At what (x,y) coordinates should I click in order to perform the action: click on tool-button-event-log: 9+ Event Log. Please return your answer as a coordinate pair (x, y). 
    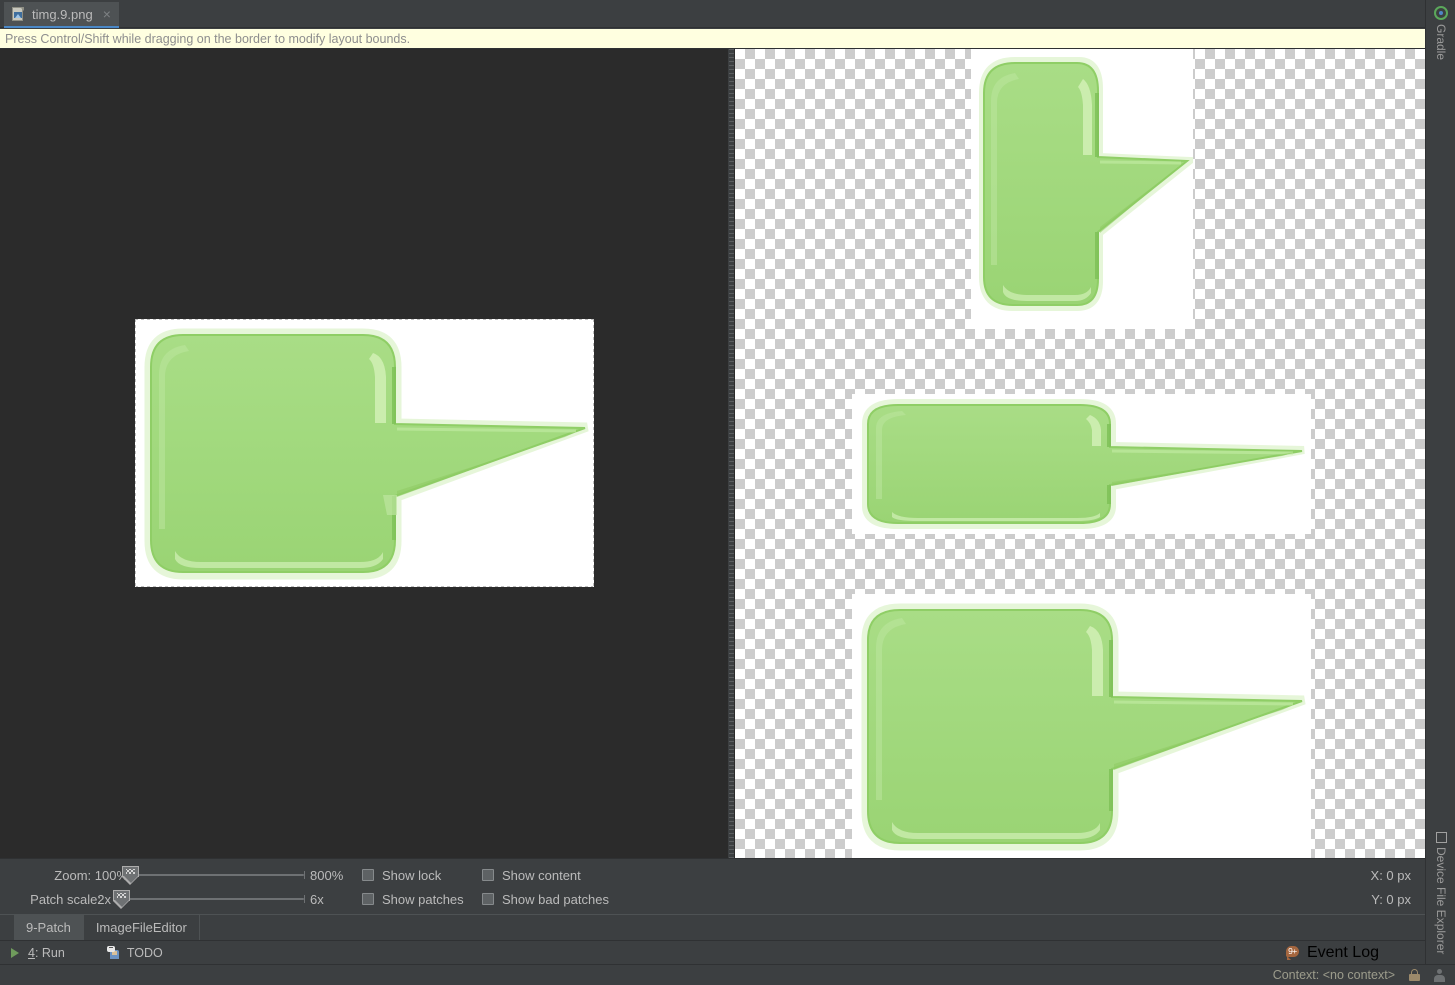
    Looking at the image, I should click on (1332, 953).